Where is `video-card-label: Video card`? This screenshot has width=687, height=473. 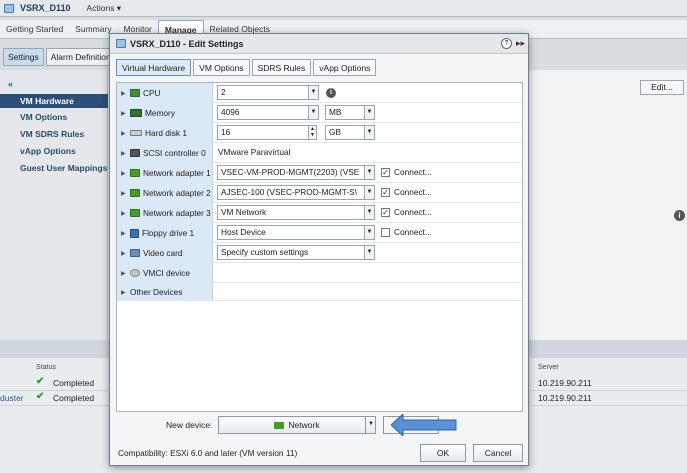 video-card-label: Video card is located at coordinates (163, 253).